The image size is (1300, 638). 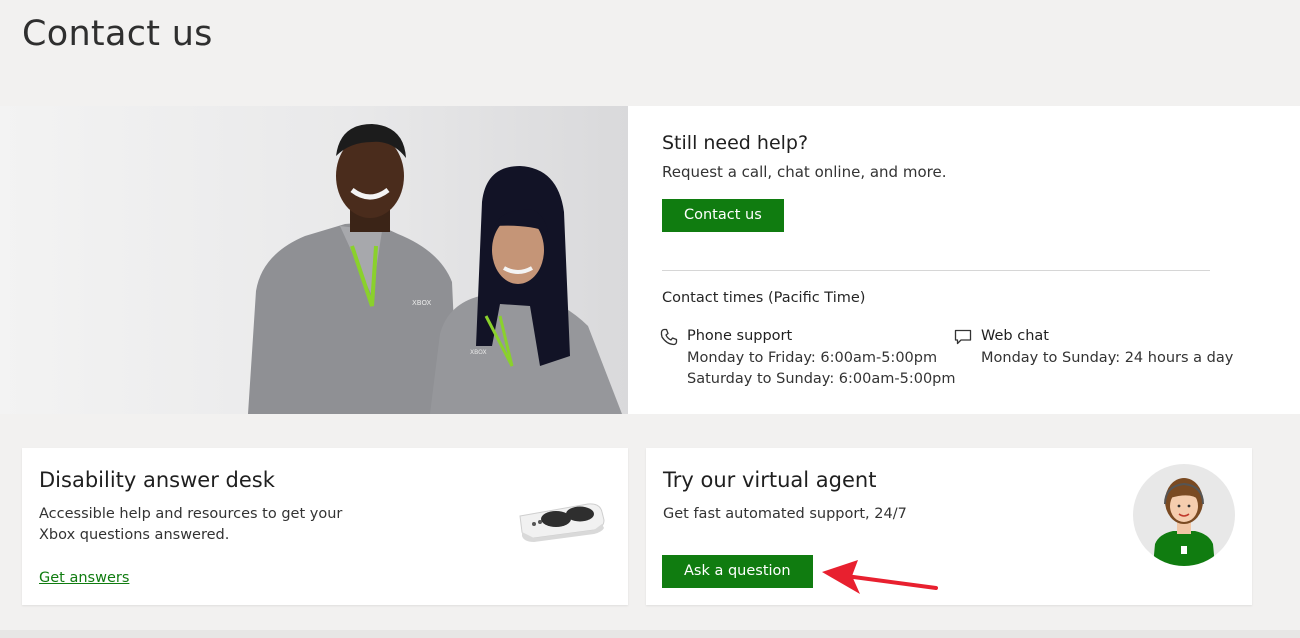 I want to click on contact-times-title: Contact times (Pacific Time), so click(x=764, y=298).